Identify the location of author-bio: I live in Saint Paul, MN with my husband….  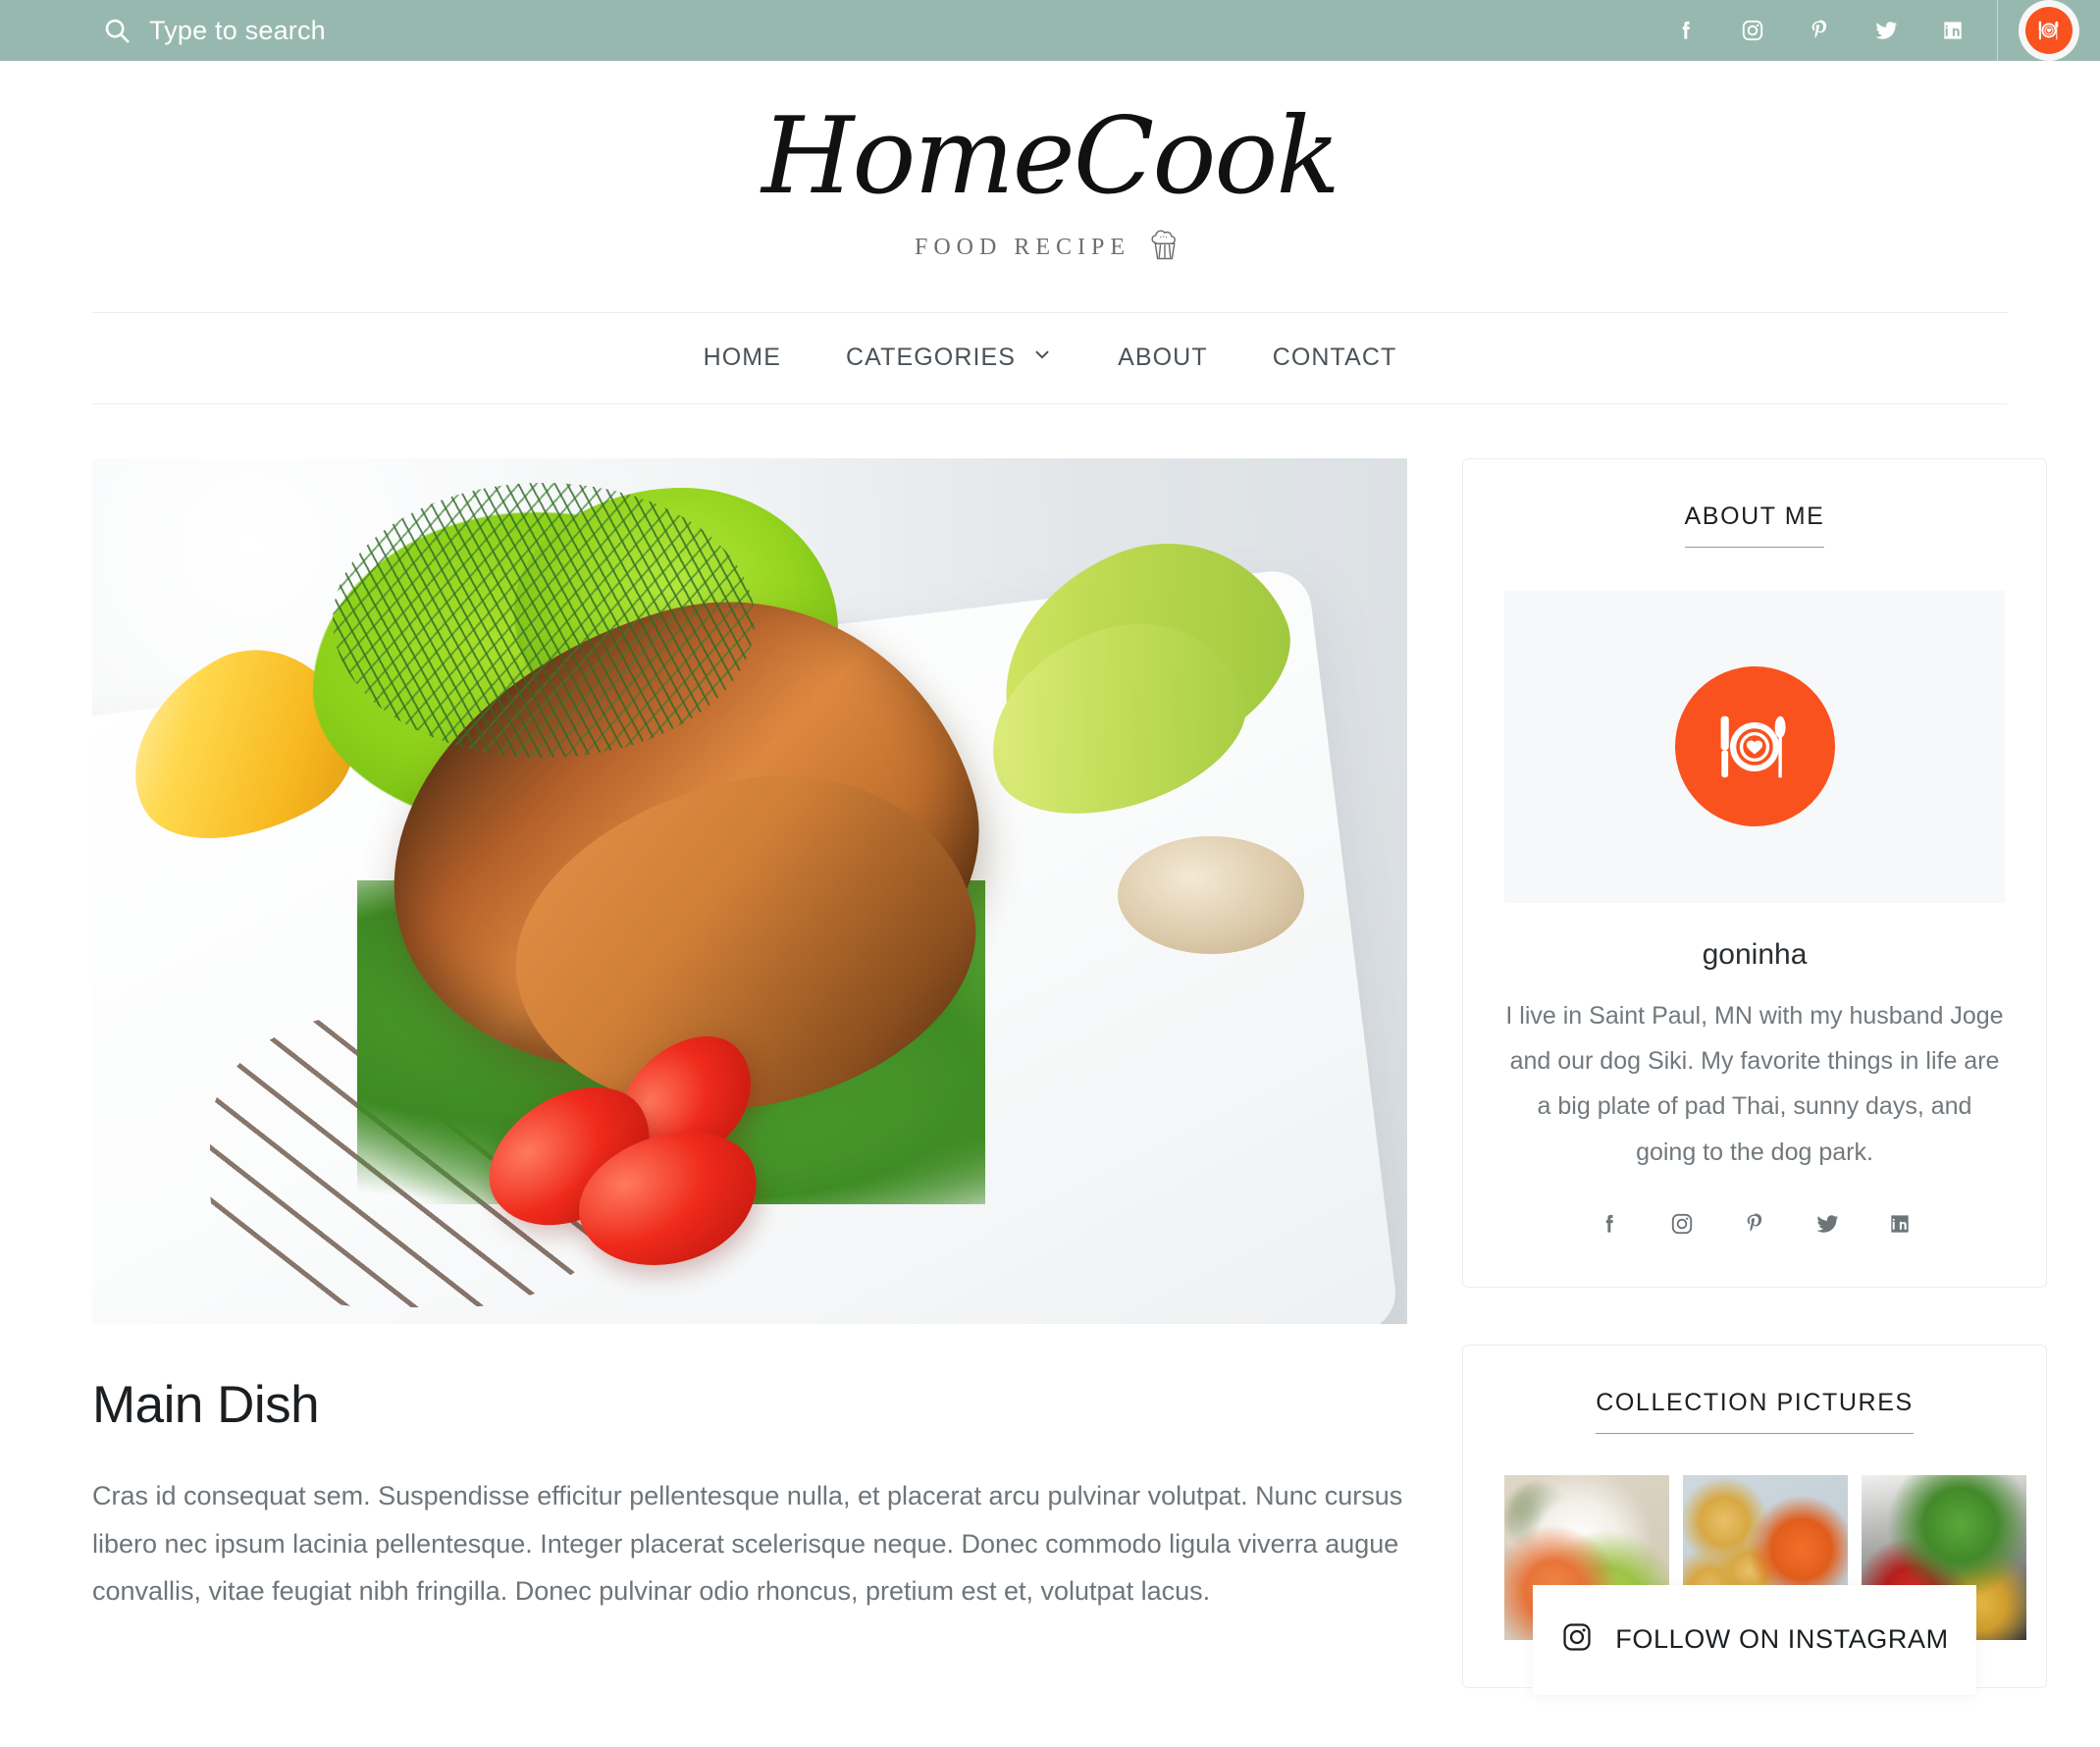
(1754, 1083).